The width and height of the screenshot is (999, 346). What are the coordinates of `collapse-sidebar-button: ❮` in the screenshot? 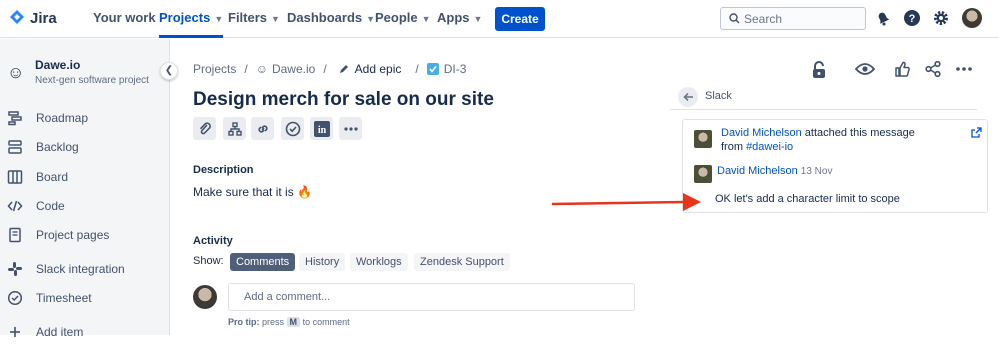 It's located at (169, 71).